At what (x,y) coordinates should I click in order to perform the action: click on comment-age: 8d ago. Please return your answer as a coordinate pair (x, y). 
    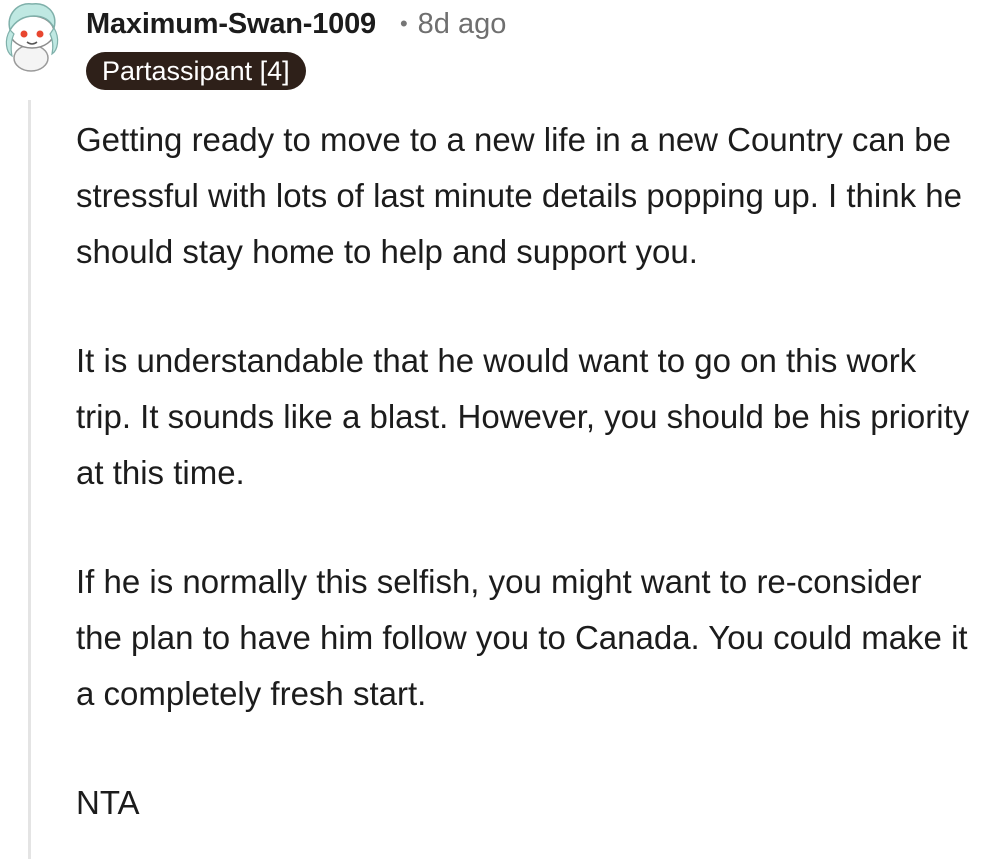
    Looking at the image, I should click on (462, 23).